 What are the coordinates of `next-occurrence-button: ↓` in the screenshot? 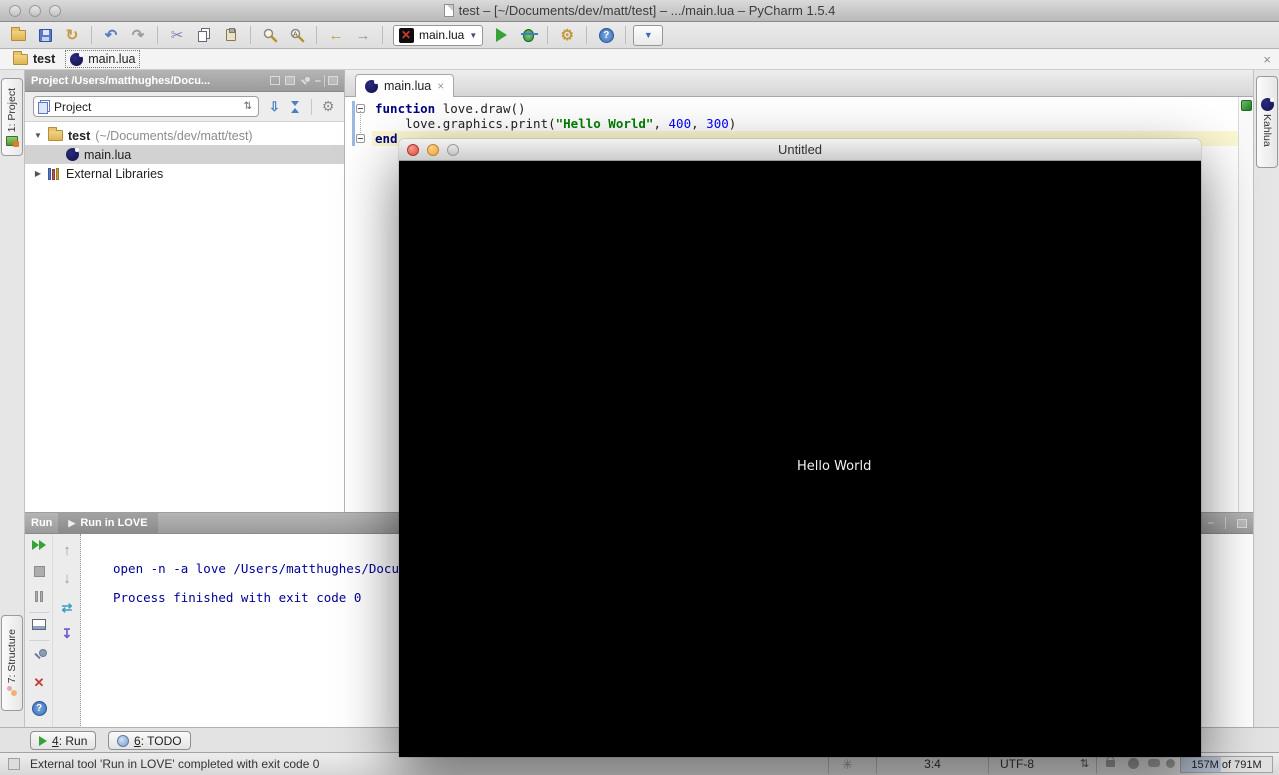 It's located at (67, 578).